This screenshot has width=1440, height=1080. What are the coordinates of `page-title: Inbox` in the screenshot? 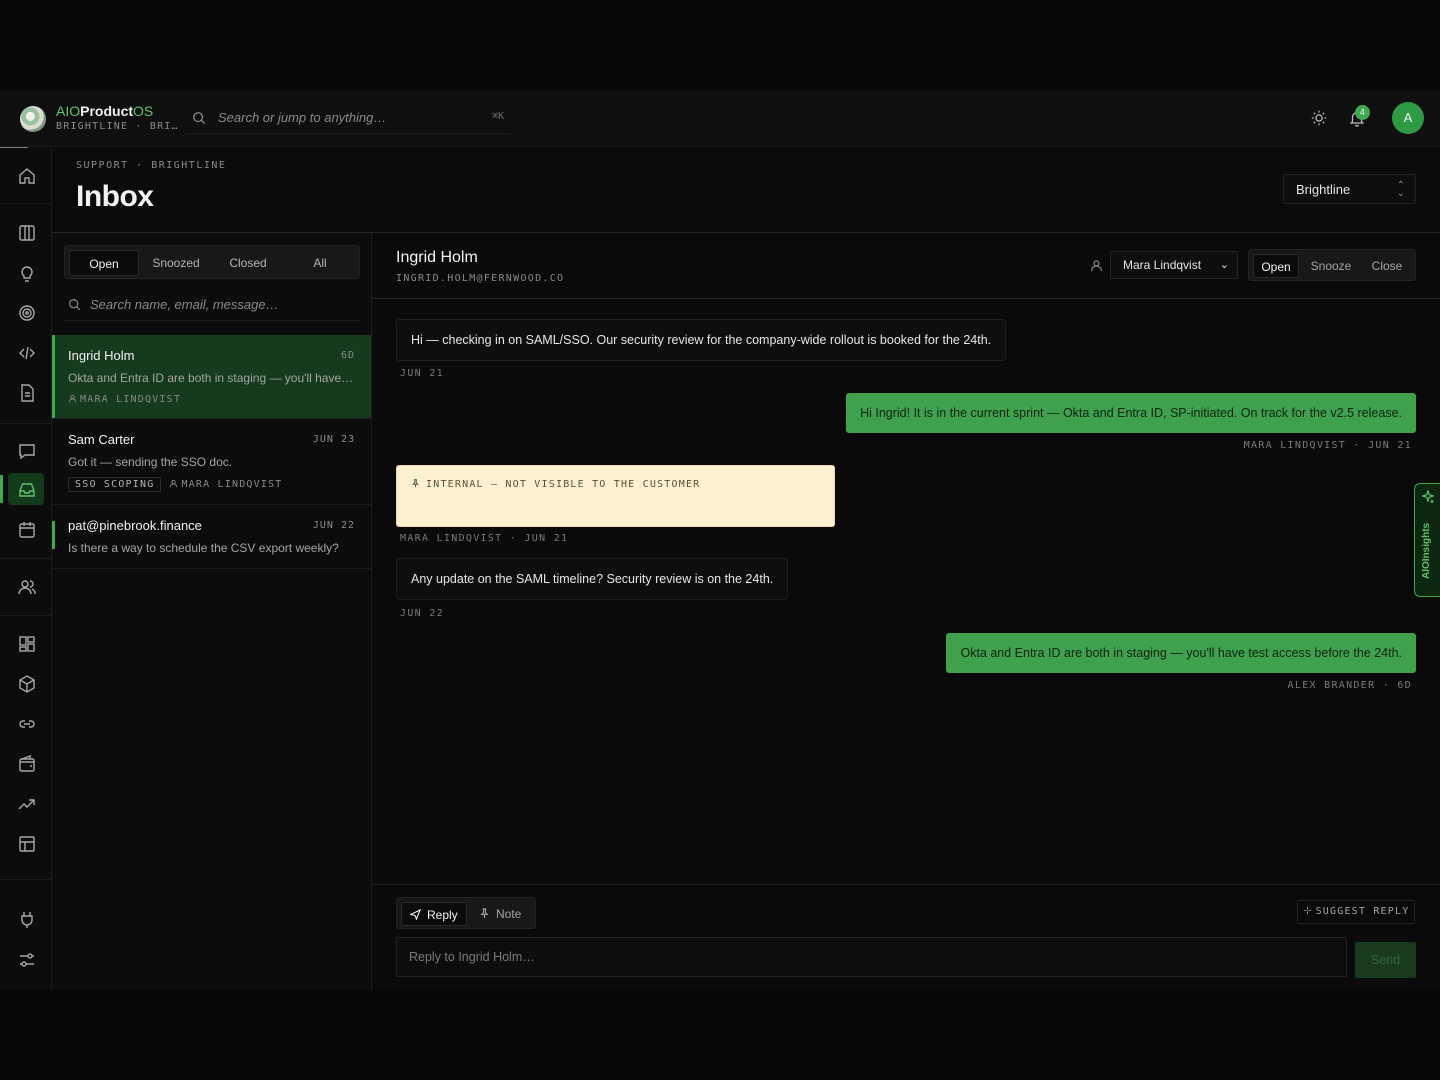 It's located at (115, 196).